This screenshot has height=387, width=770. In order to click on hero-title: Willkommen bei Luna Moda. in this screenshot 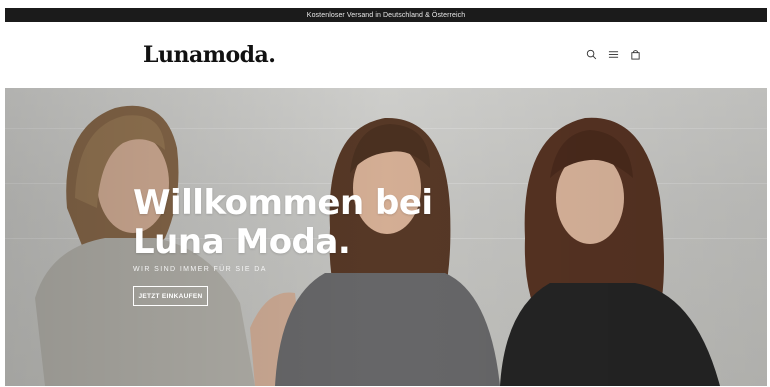, I will do `click(283, 223)`.